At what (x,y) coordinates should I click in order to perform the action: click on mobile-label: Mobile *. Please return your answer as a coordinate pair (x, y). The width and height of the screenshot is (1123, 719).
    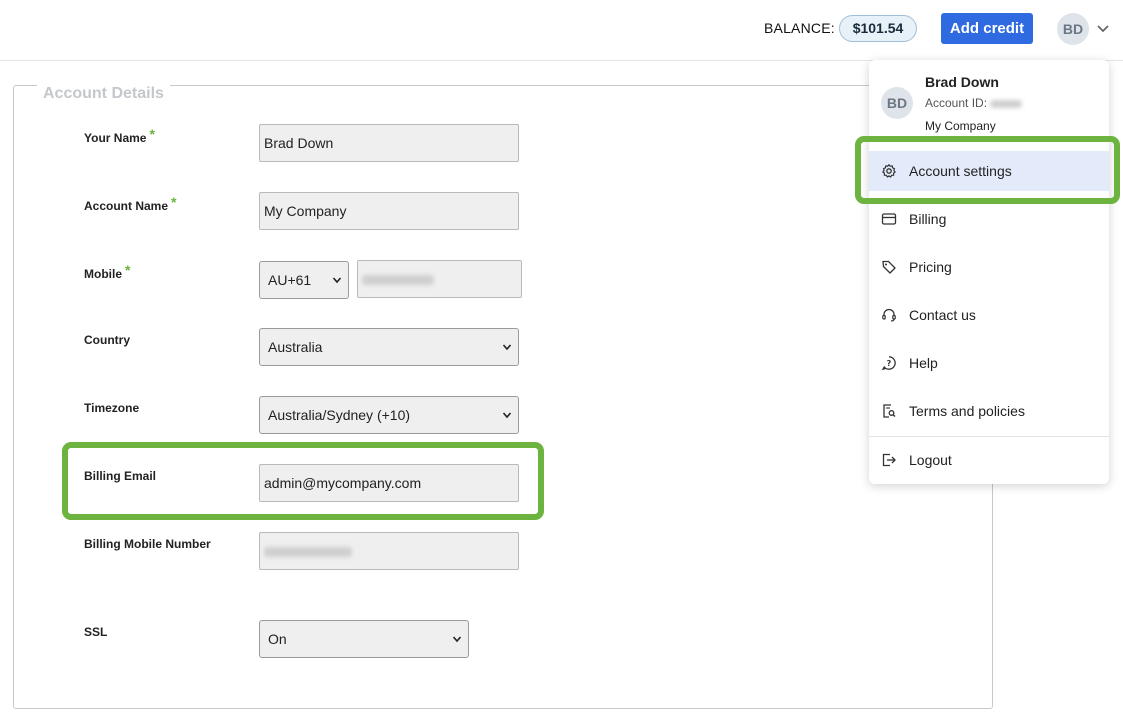
    Looking at the image, I should click on (107, 271).